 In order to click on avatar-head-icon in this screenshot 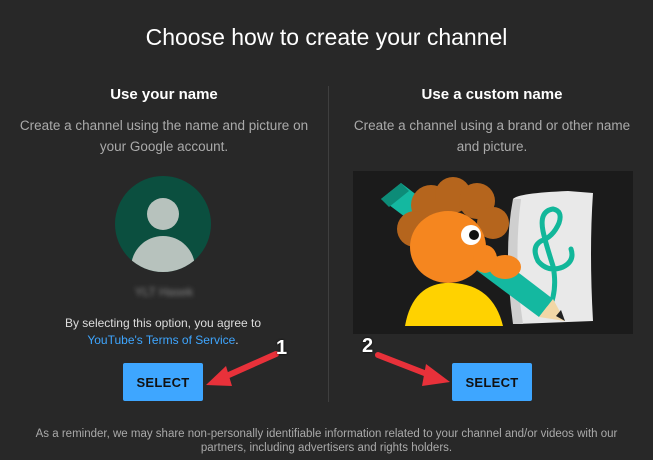, I will do `click(163, 214)`.